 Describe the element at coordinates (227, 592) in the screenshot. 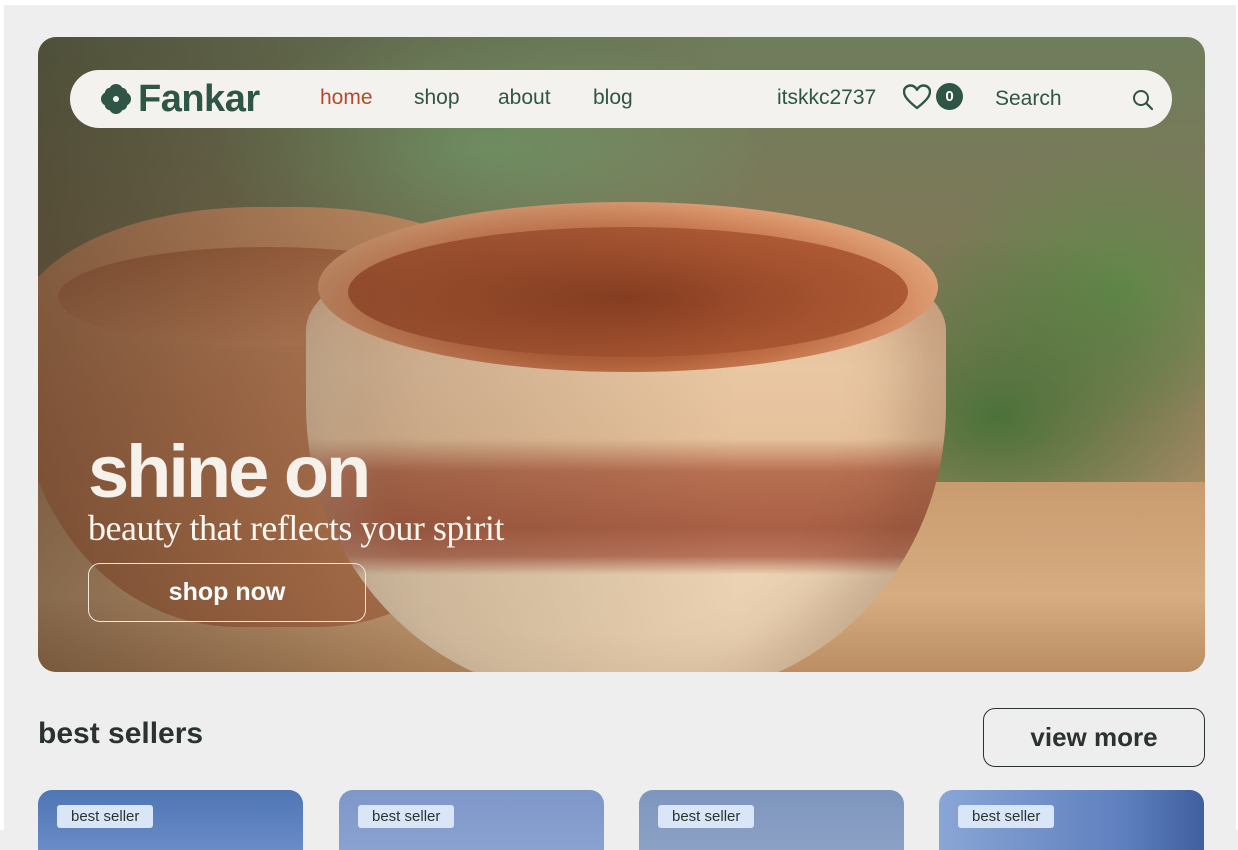

I see `shop-now-button: shop now` at that location.